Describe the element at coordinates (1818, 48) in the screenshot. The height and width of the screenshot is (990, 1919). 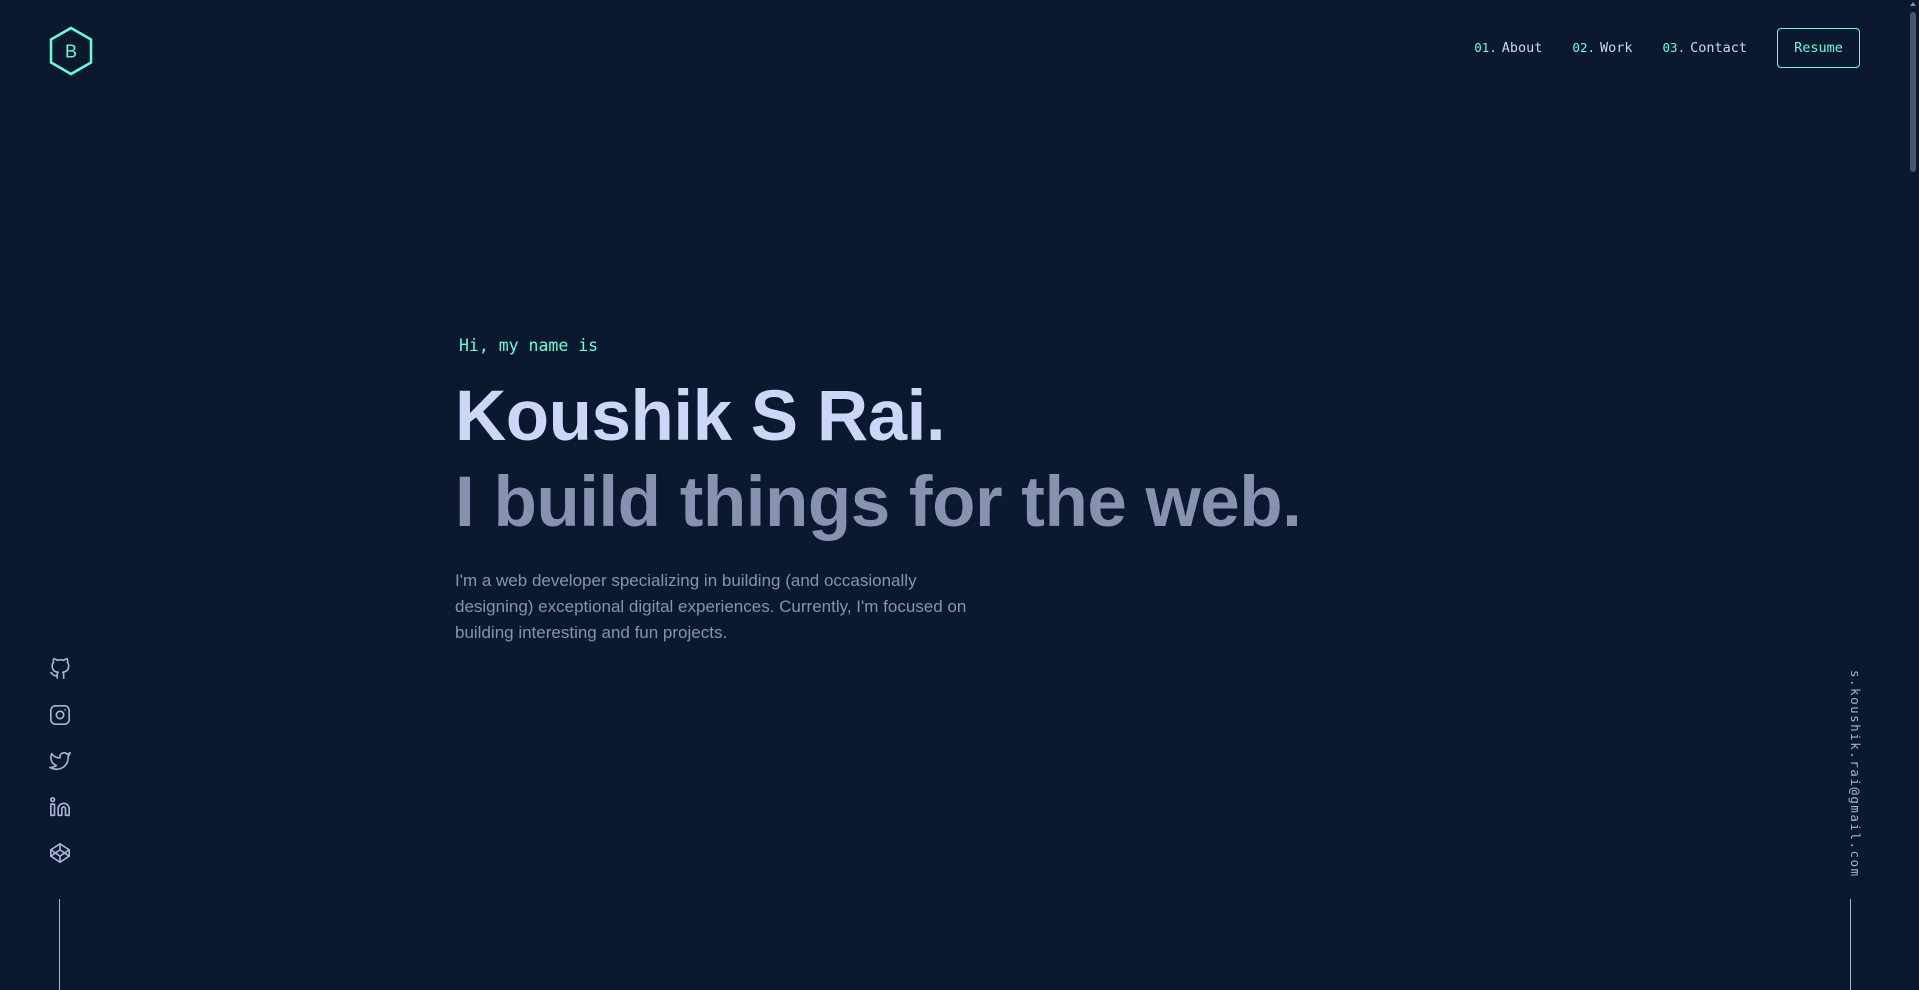
I see `resume-button: Resume` at that location.